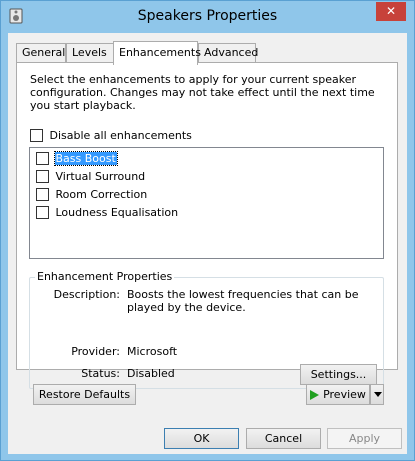 Image resolution: width=415 pixels, height=461 pixels. Describe the element at coordinates (228, 53) in the screenshot. I see `tab-advanced: Advanced` at that location.